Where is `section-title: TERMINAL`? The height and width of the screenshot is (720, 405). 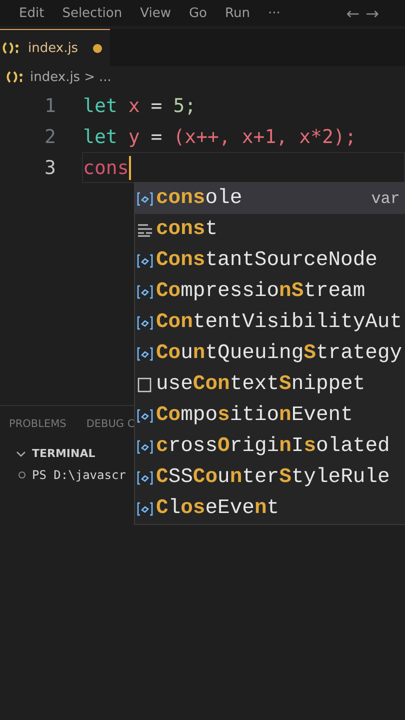 section-title: TERMINAL is located at coordinates (64, 453).